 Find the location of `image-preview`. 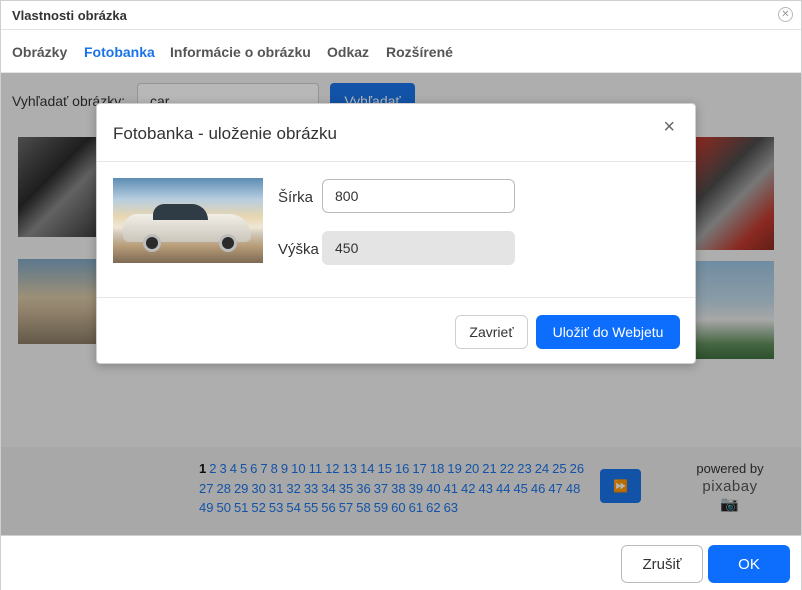

image-preview is located at coordinates (188, 220).